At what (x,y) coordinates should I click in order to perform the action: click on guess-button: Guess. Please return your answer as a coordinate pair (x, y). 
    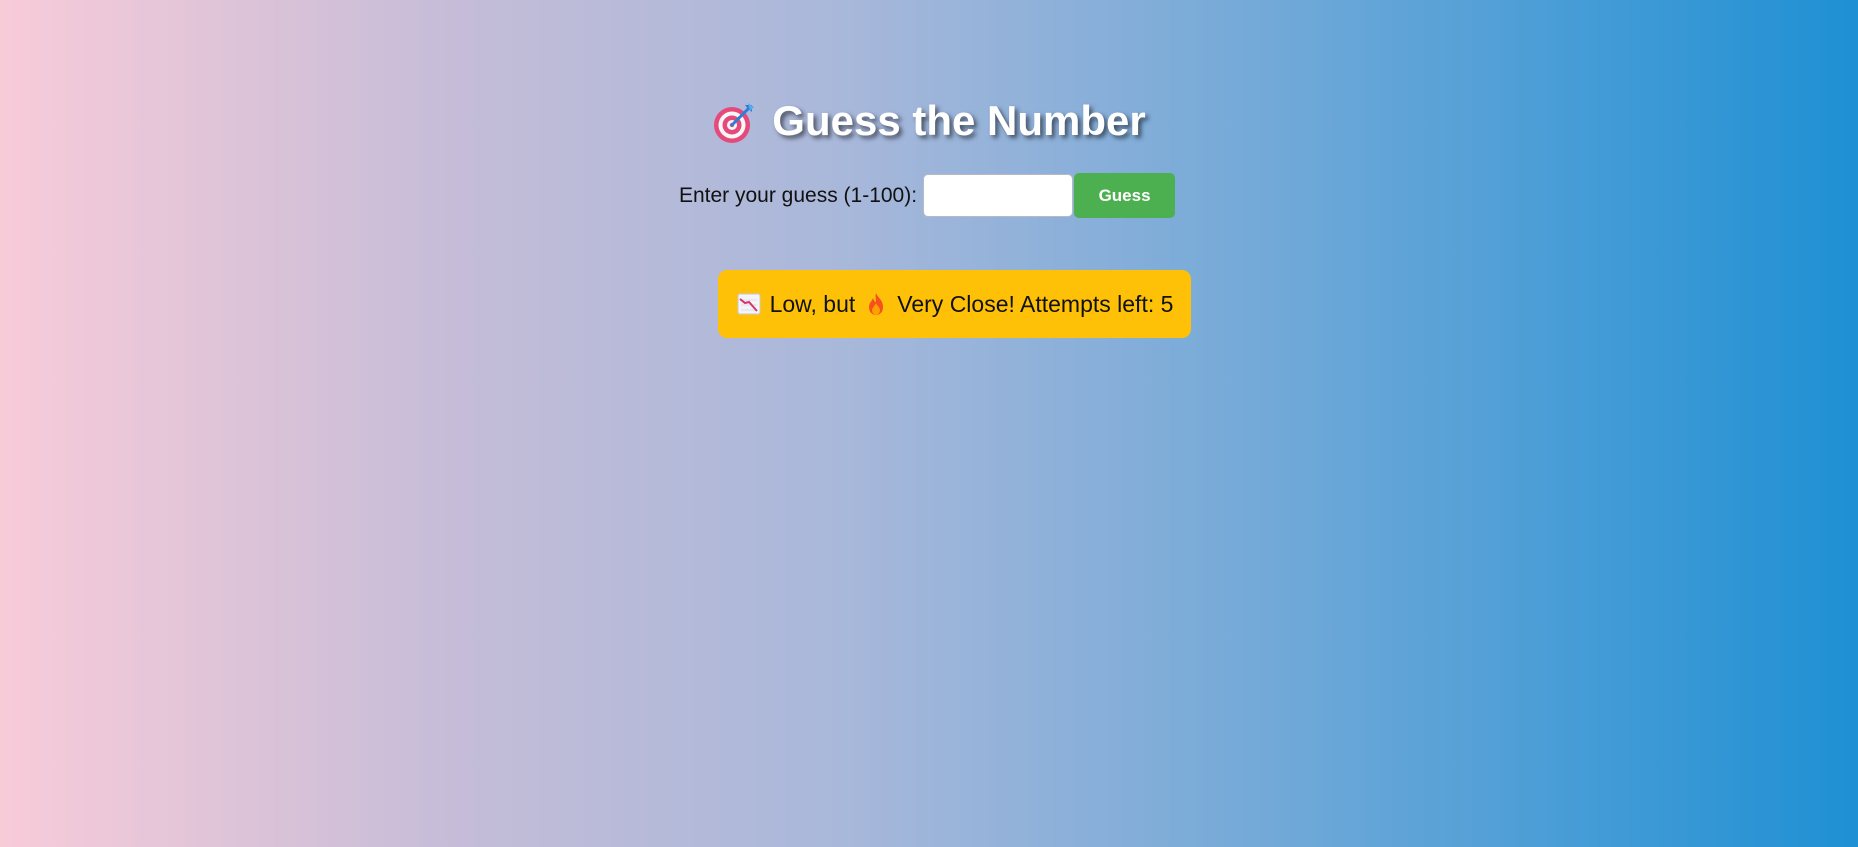
    Looking at the image, I should click on (1125, 195).